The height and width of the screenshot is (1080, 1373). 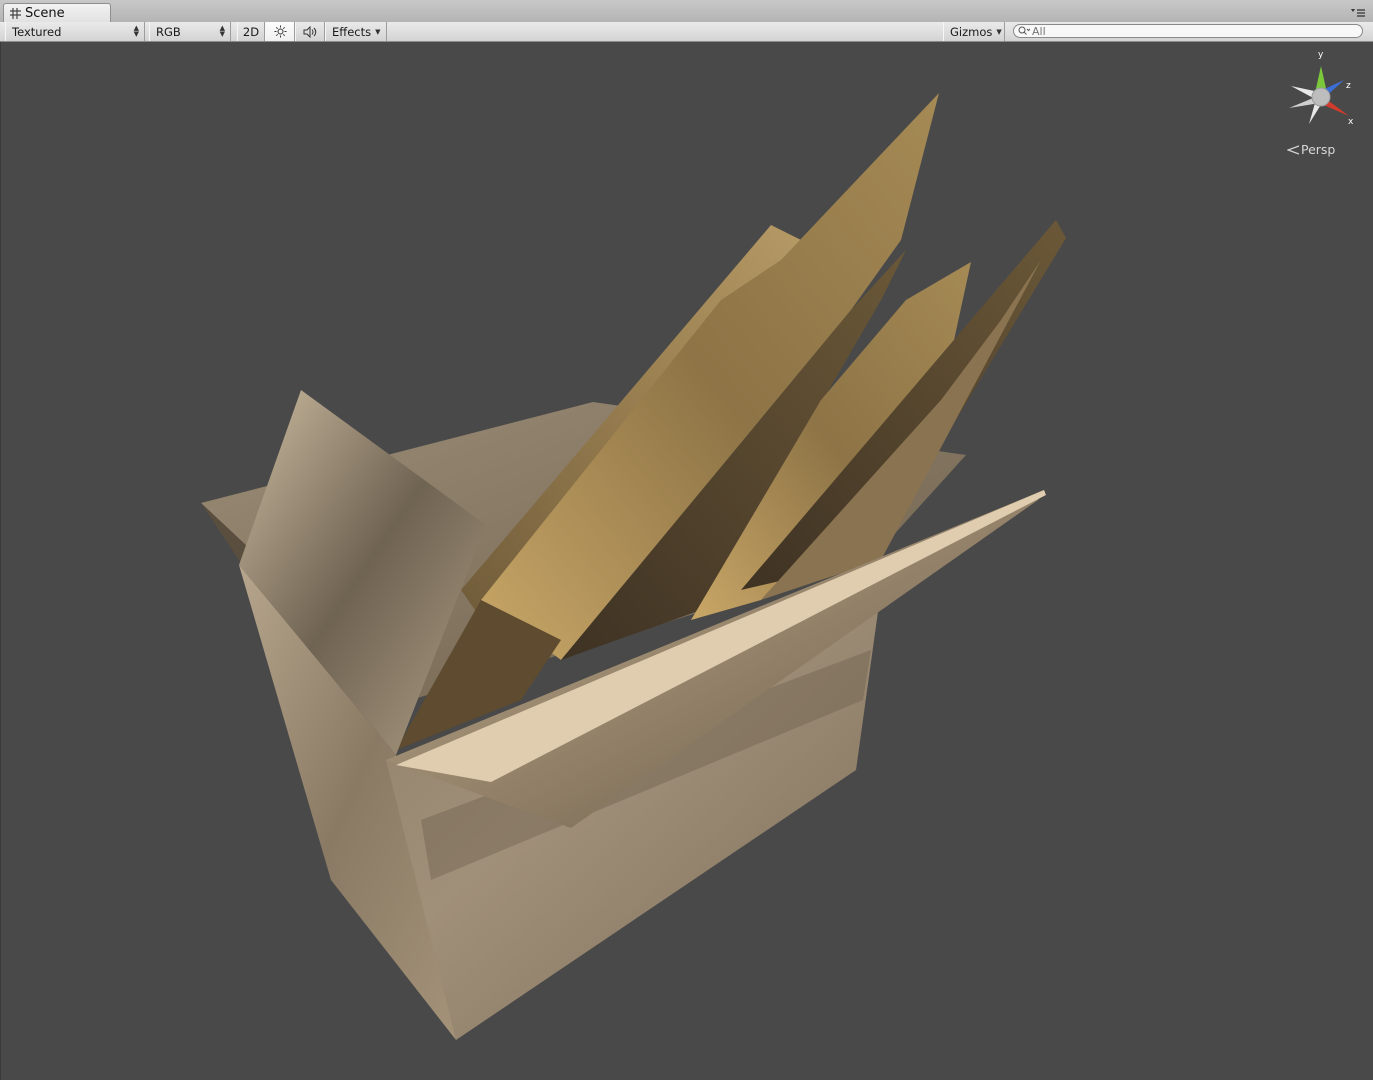 What do you see at coordinates (1318, 149) in the screenshot?
I see `projection-label: Persp` at bounding box center [1318, 149].